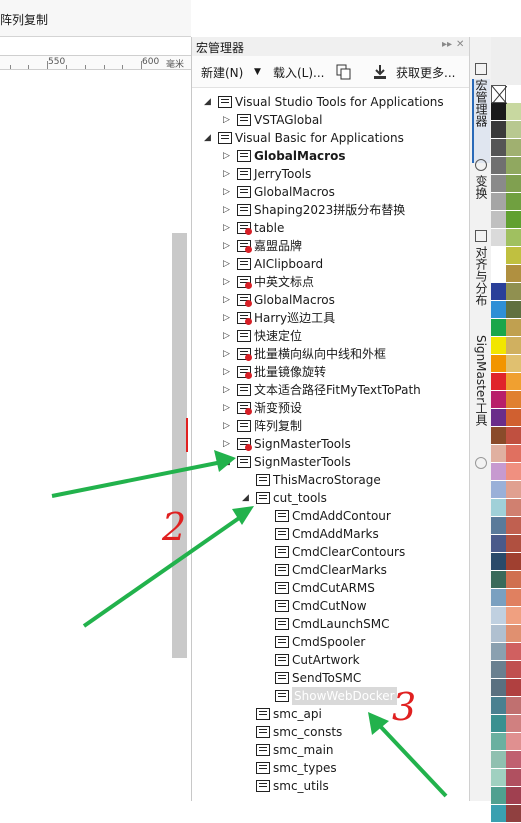 Image resolution: width=521 pixels, height=823 pixels. Describe the element at coordinates (331, 336) in the screenshot. I see `tree-item: ▷ 快速定位` at that location.